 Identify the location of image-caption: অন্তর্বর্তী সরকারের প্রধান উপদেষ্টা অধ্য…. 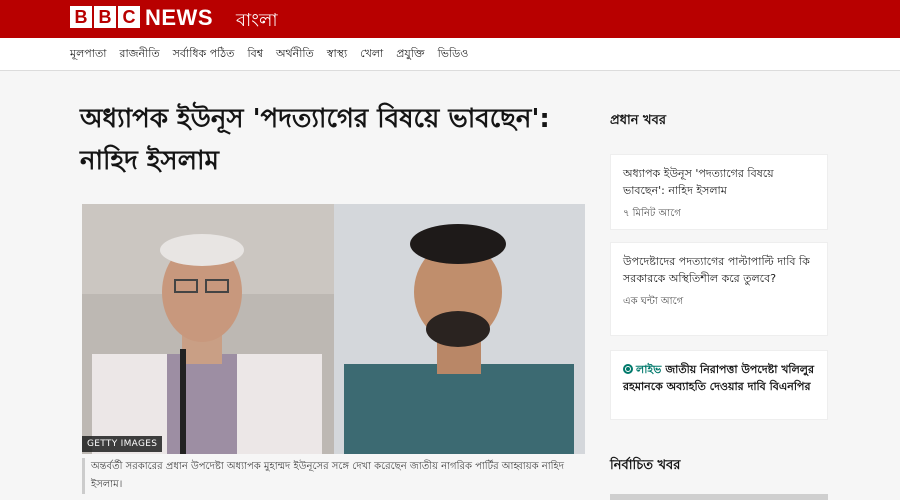
(333, 476).